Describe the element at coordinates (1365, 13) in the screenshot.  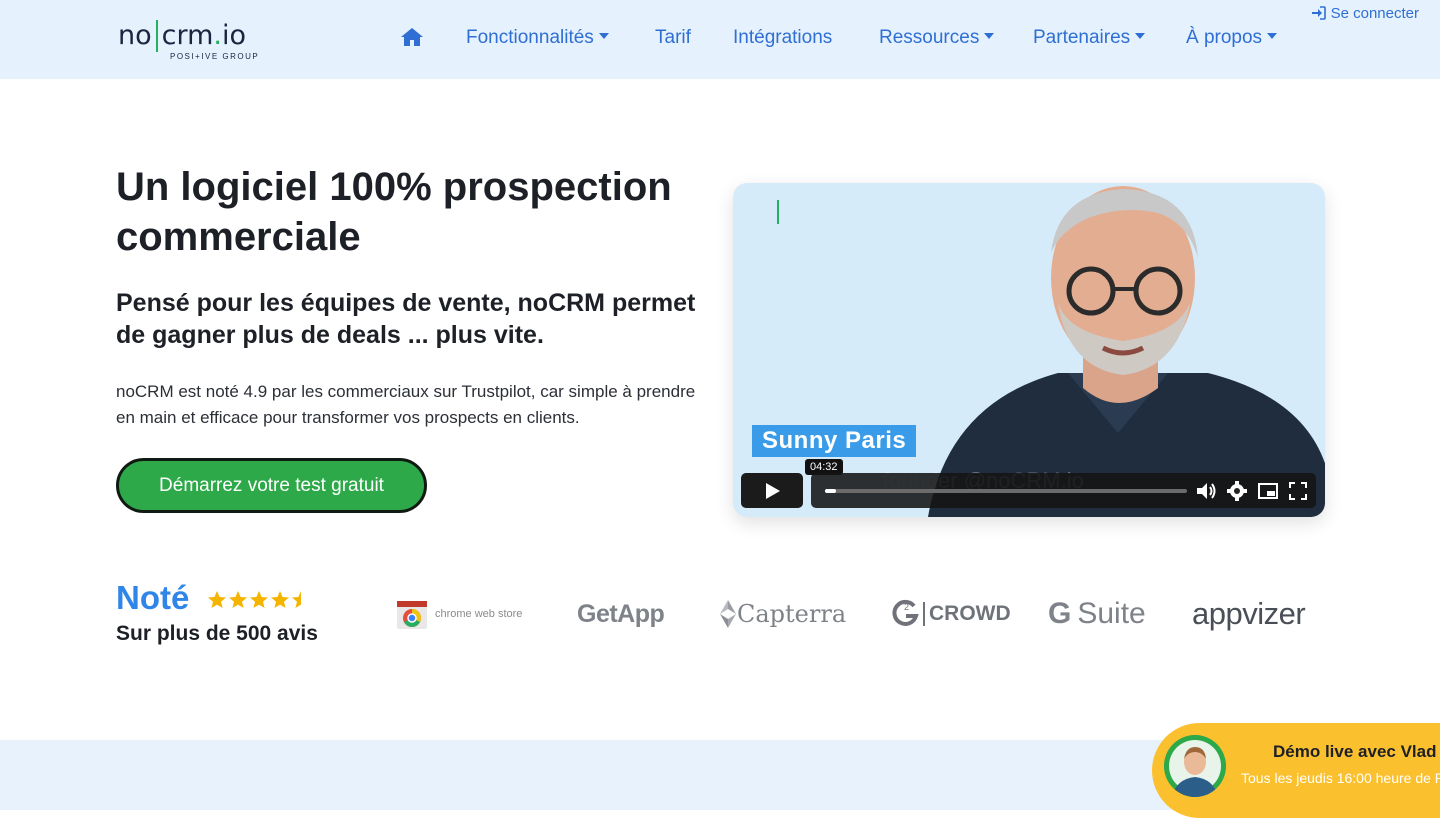
I see `login-link: Se connecter` at that location.